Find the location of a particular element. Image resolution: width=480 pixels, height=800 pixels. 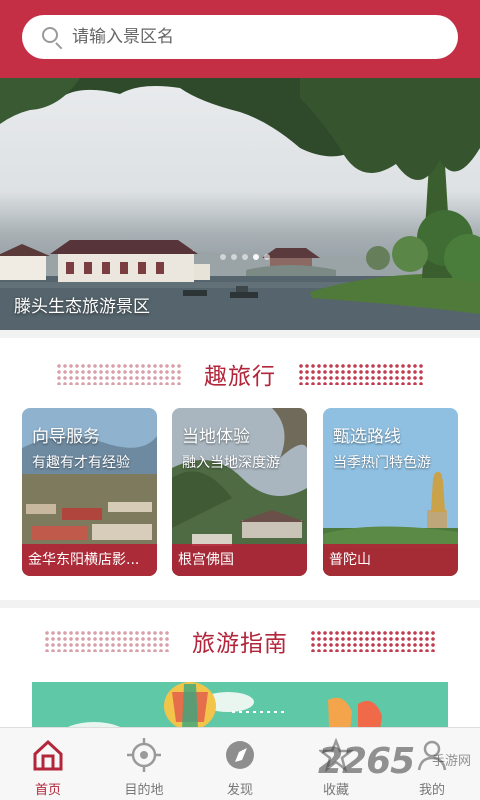

tab-destination: 目的地 is located at coordinates (144, 764).